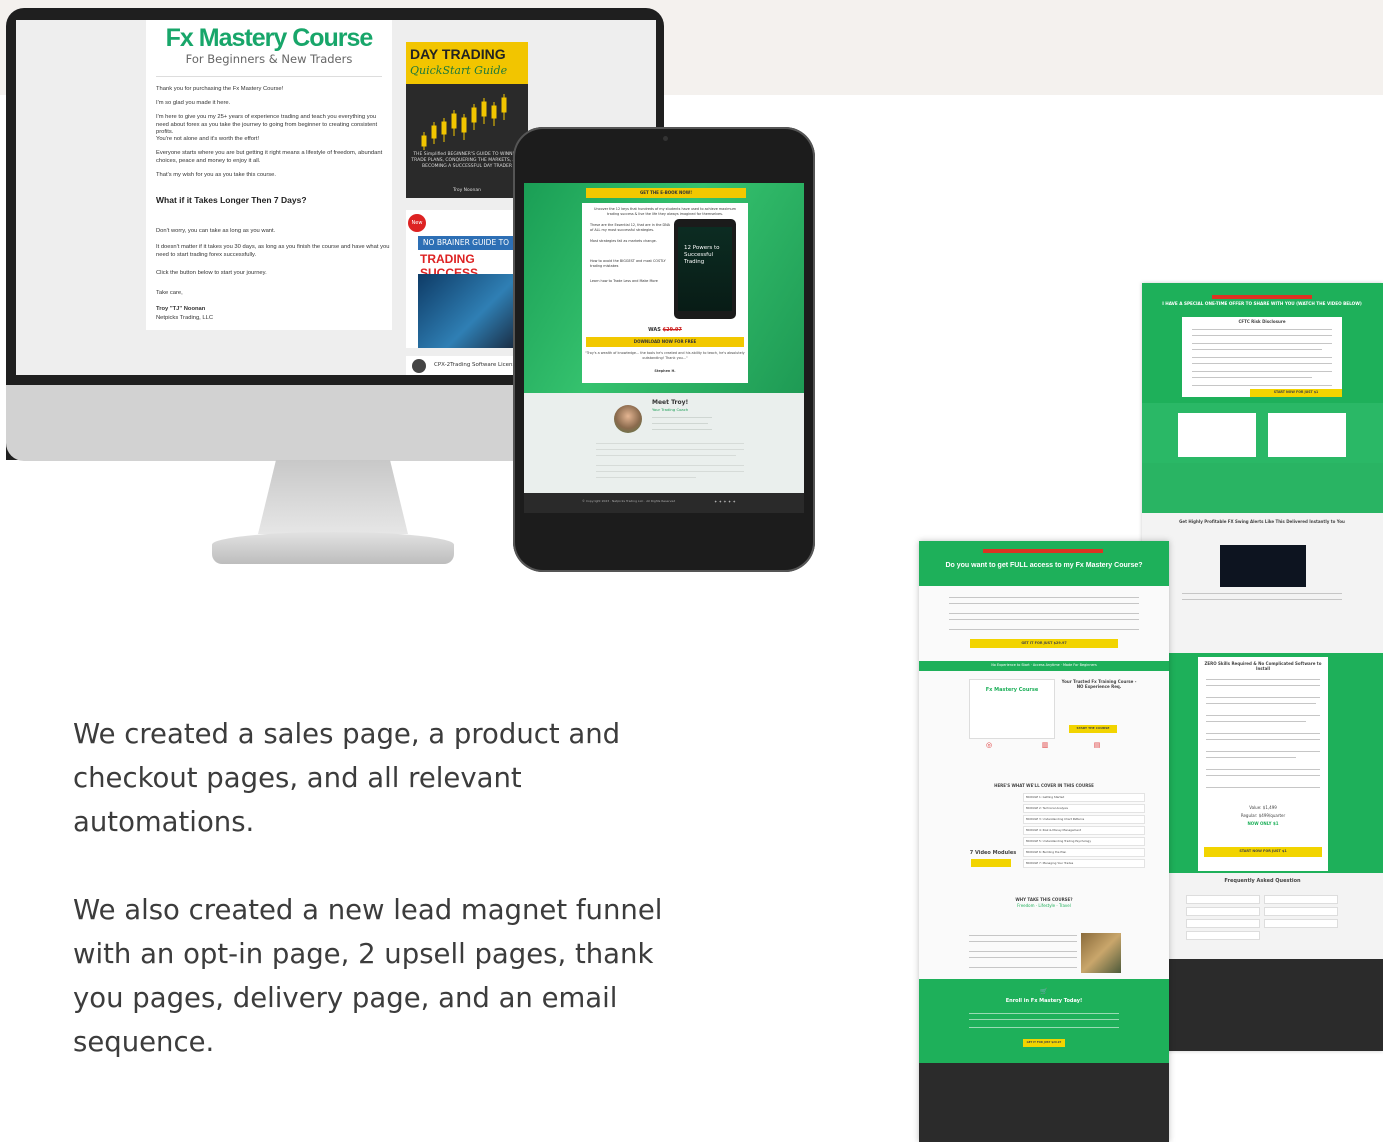 The image size is (1383, 1142). Describe the element at coordinates (466, 311) in the screenshot. I see `guide-image` at that location.